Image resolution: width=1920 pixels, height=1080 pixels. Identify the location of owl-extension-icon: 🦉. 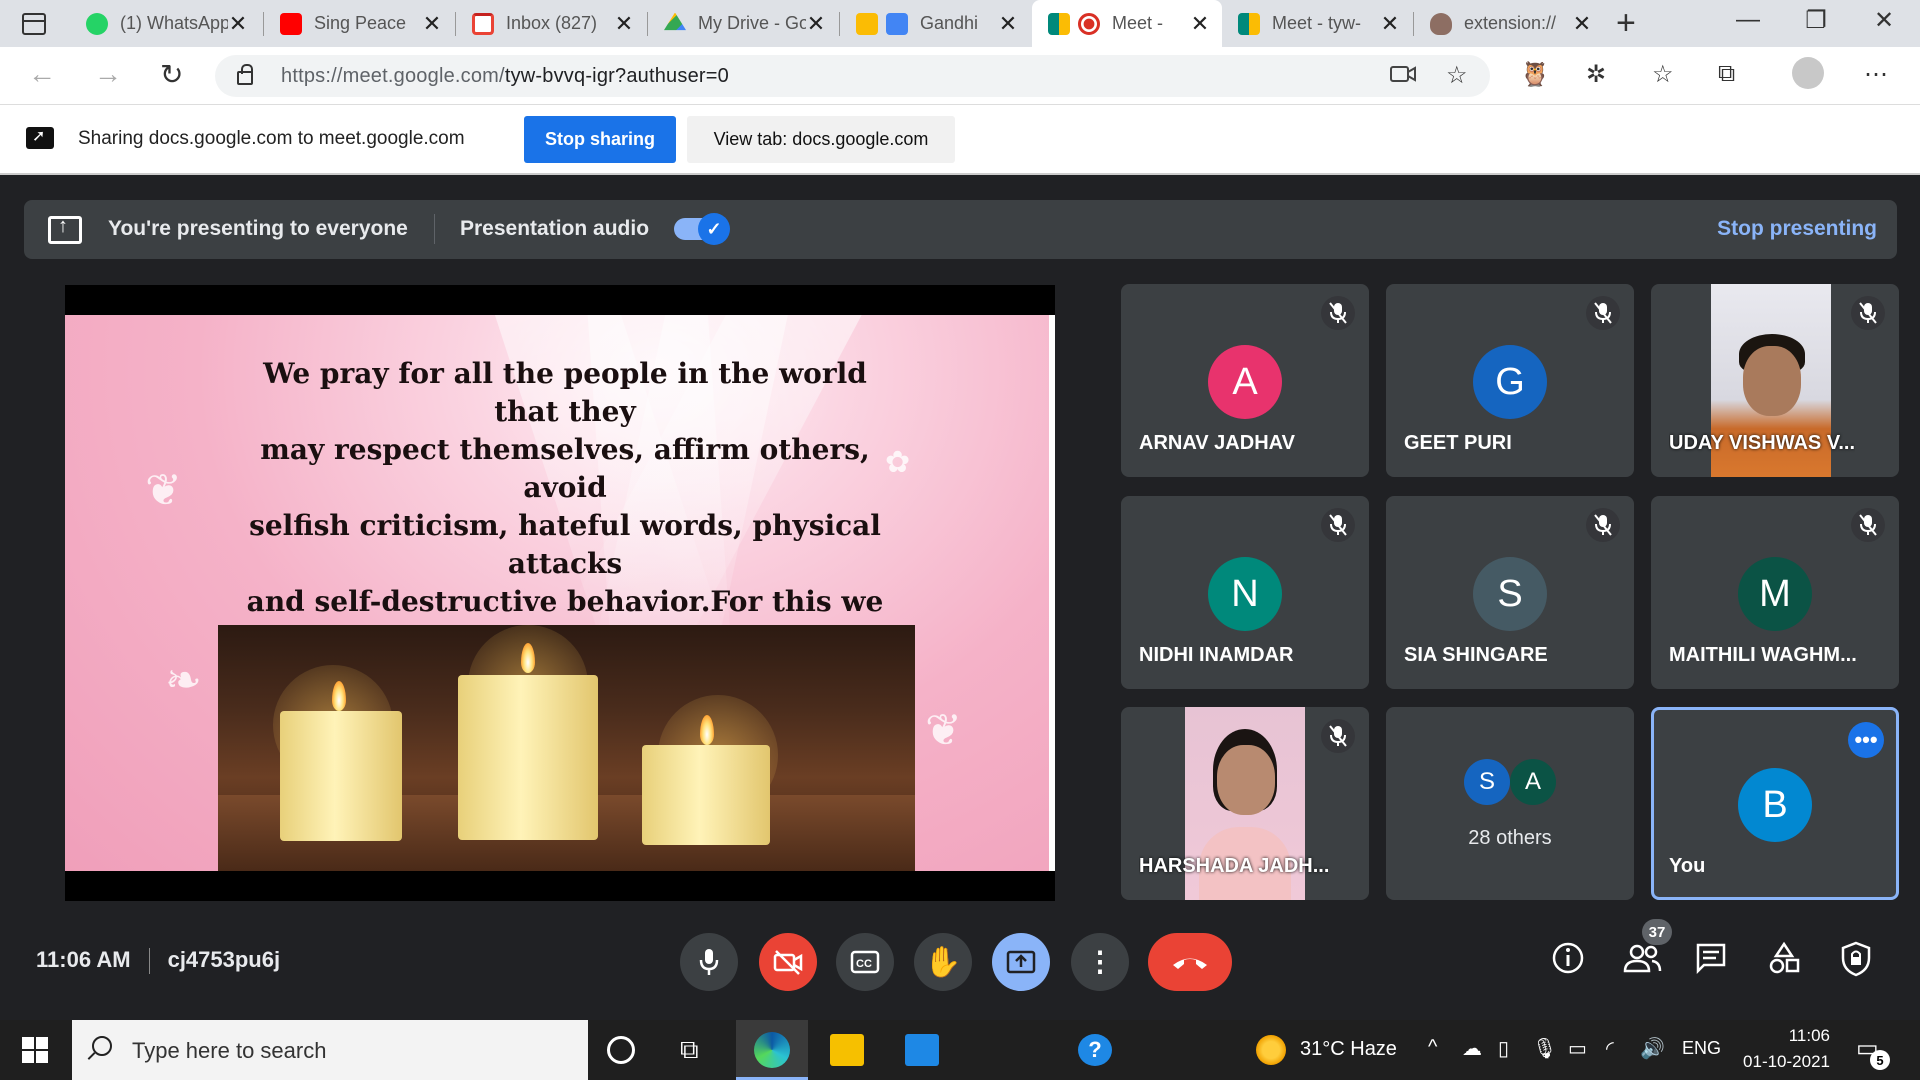
(1535, 74).